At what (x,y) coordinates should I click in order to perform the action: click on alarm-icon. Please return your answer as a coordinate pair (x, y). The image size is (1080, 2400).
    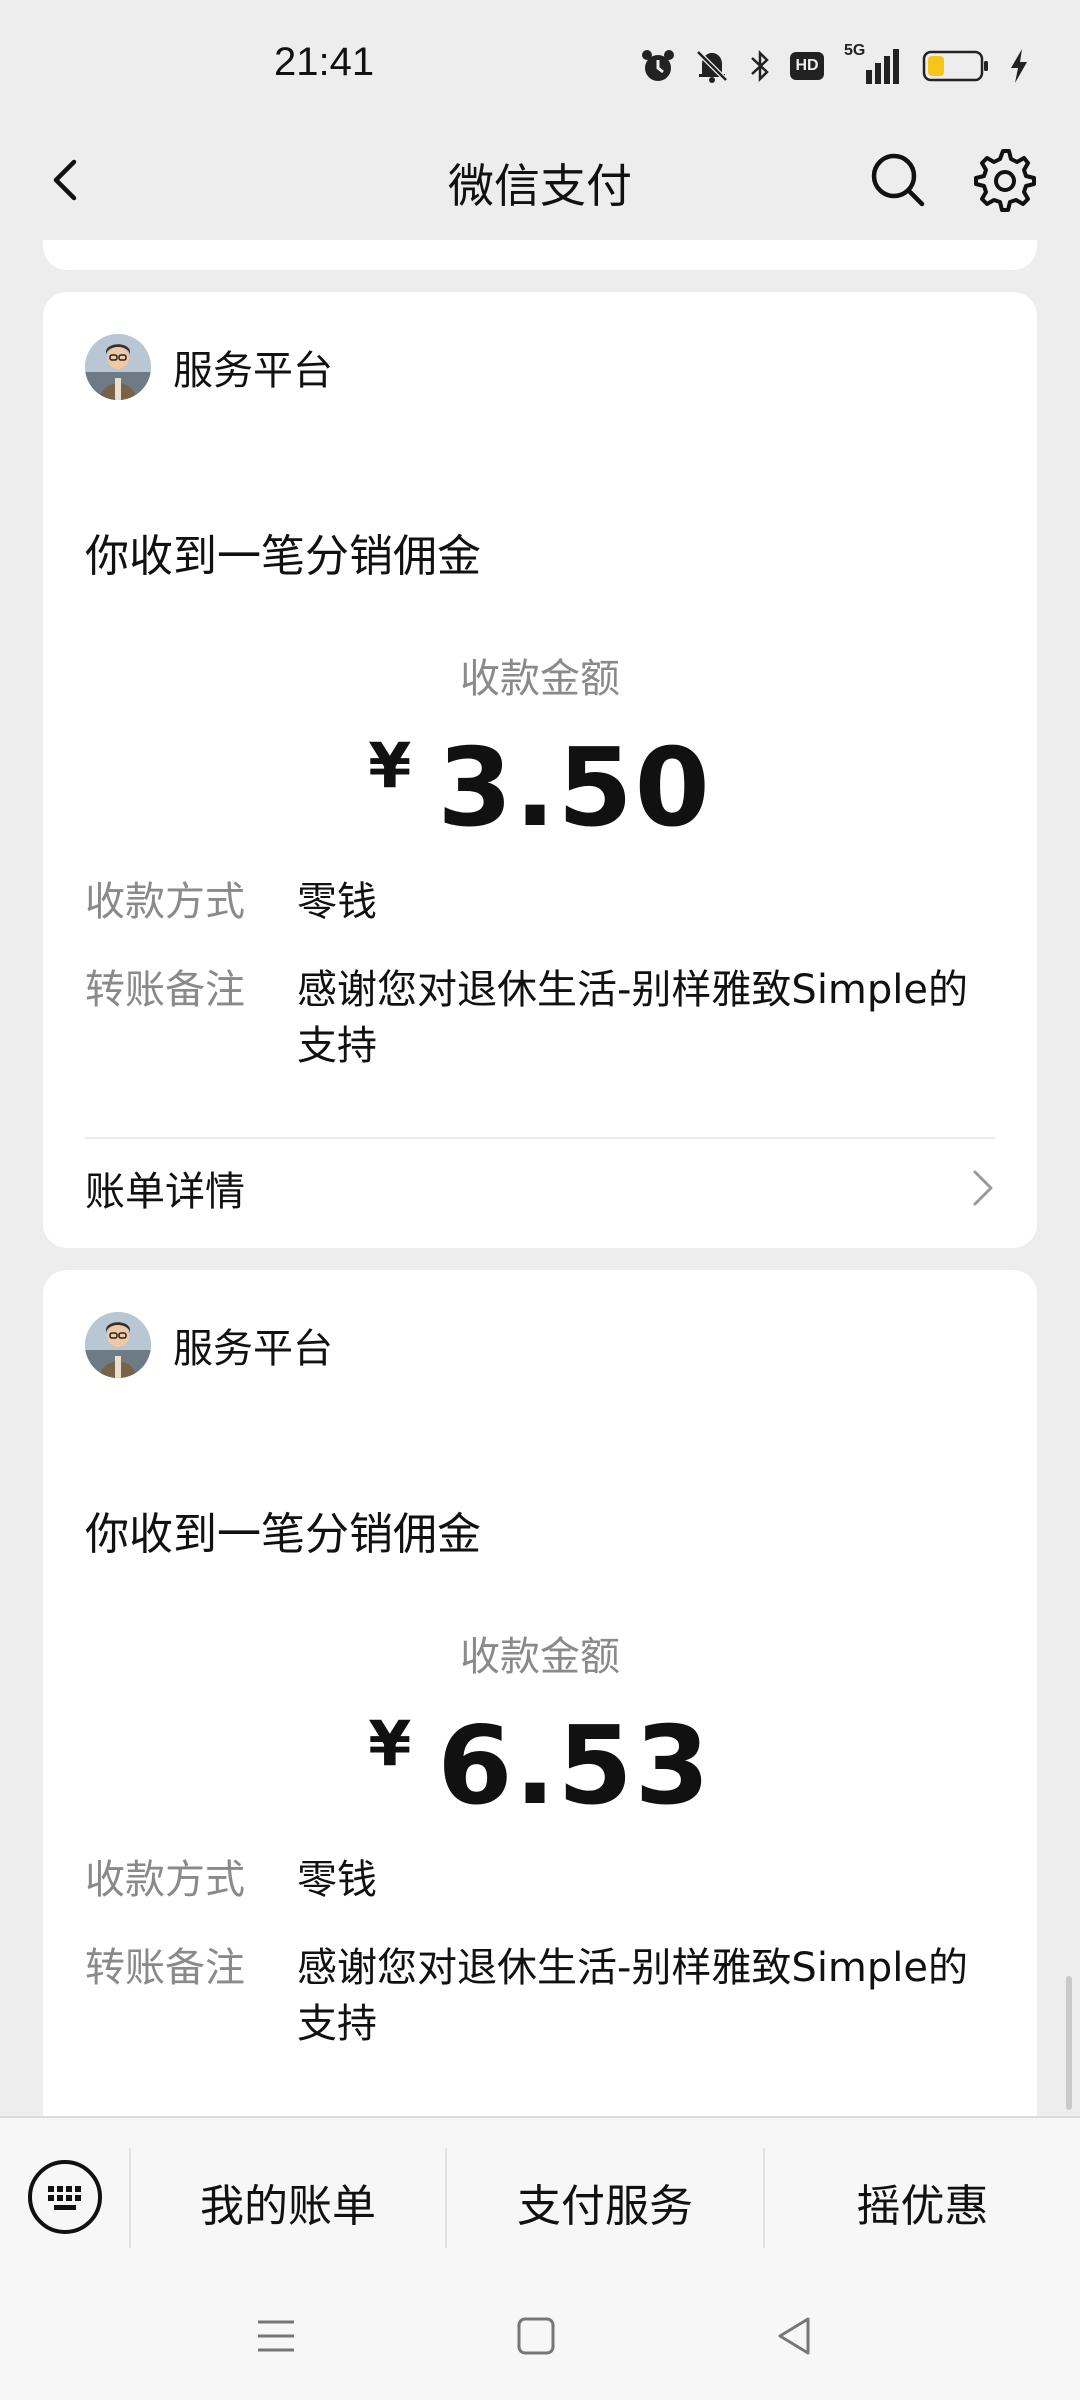
    Looking at the image, I should click on (658, 65).